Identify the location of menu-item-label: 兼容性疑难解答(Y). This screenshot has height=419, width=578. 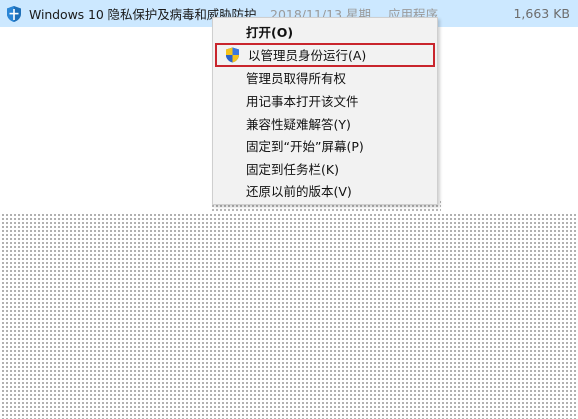
(298, 124).